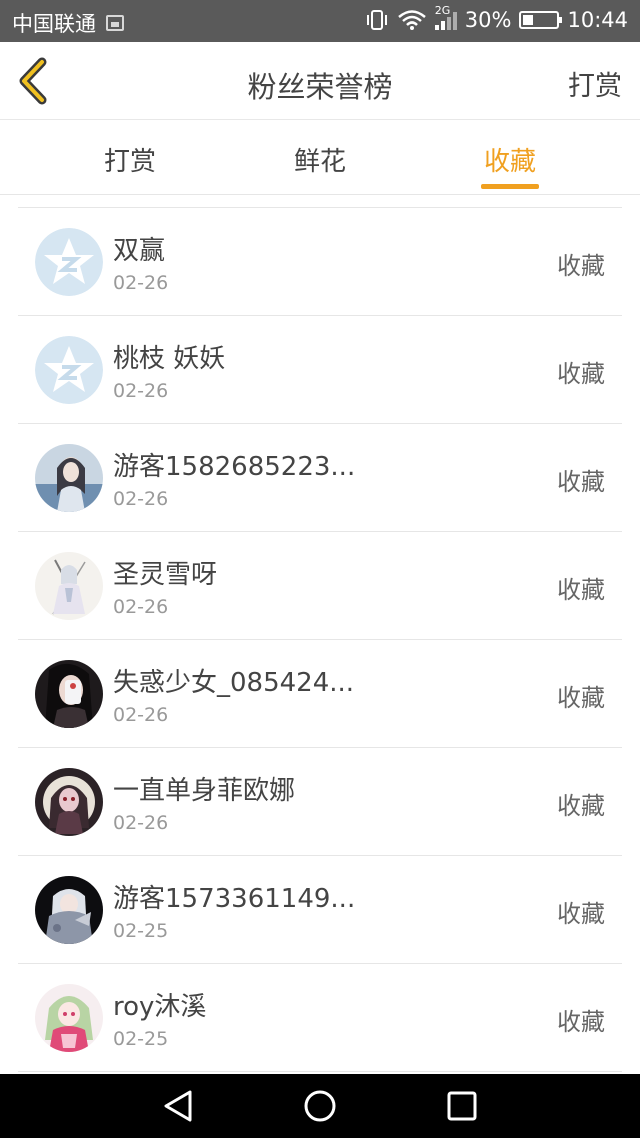 The image size is (640, 1138). What do you see at coordinates (320, 802) in the screenshot?
I see `list-item: 一直单身菲欧娜 02-26 收藏` at bounding box center [320, 802].